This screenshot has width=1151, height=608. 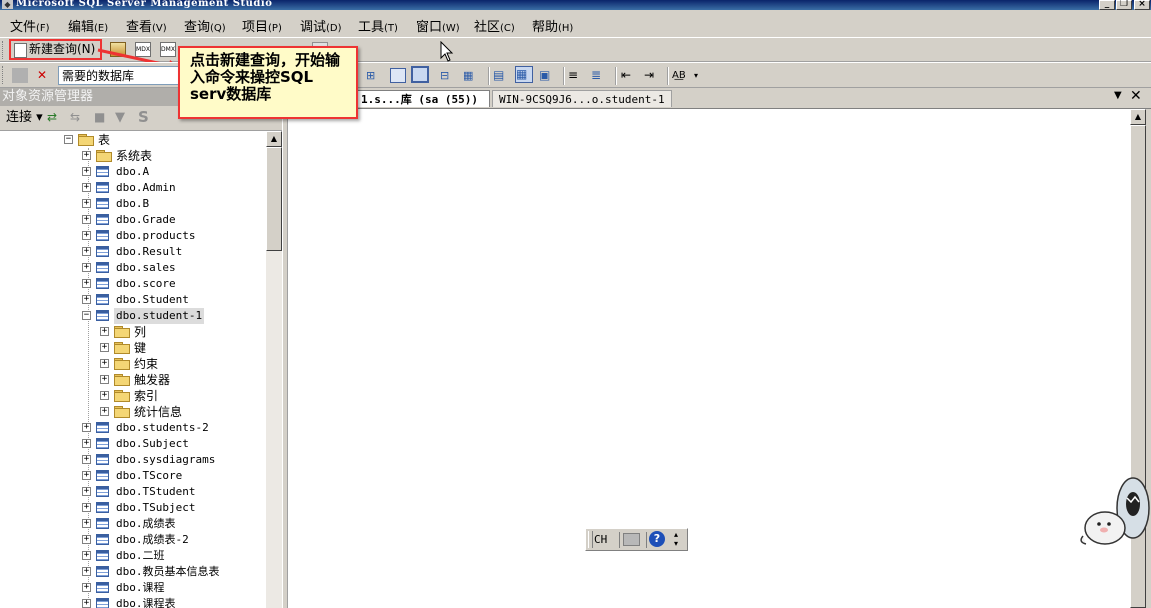 I want to click on langbar-grip, so click(x=590, y=539).